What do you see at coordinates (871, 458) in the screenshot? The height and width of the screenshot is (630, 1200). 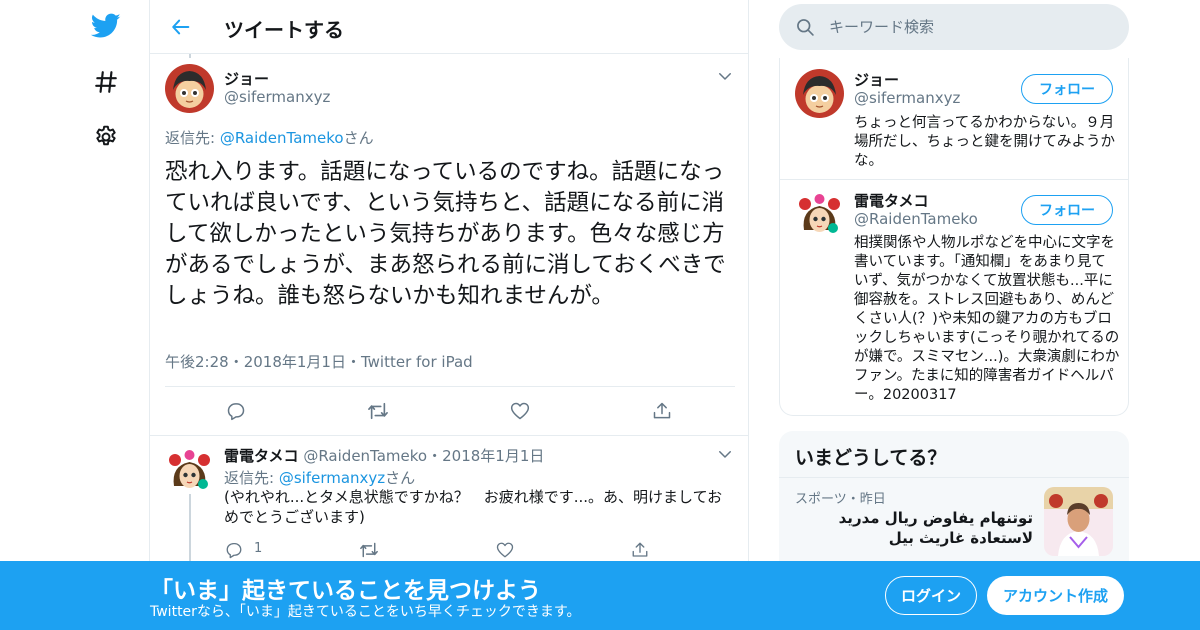 I see `trends-title: いまどうしてる？` at bounding box center [871, 458].